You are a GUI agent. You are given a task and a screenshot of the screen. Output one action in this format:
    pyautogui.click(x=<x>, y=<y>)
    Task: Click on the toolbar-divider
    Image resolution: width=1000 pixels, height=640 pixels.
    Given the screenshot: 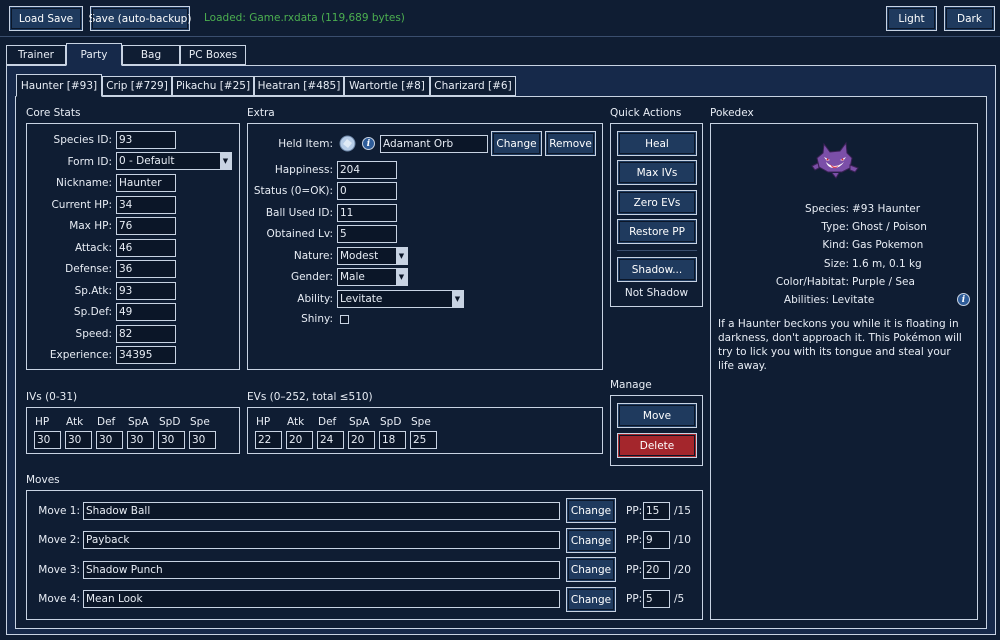 What is the action you would take?
    pyautogui.click(x=500, y=36)
    